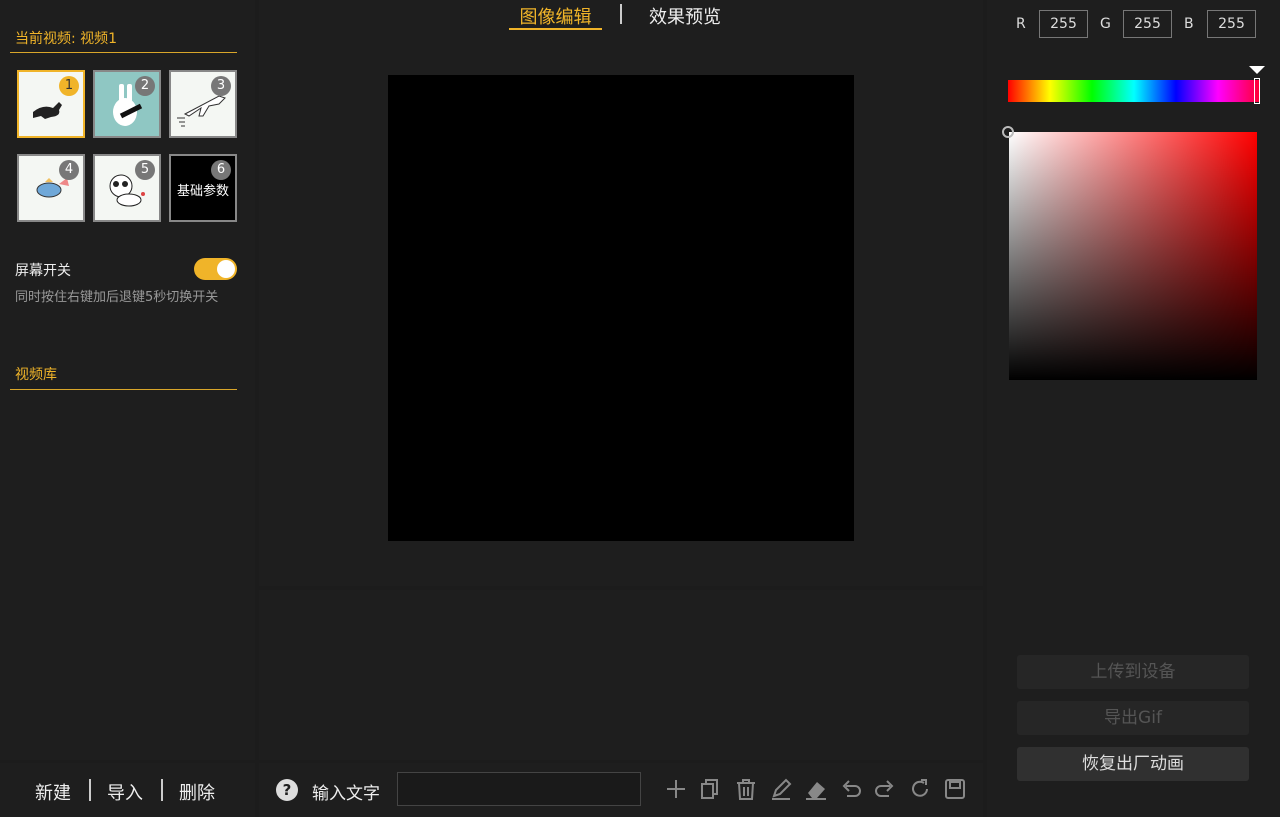  I want to click on thumb-number: 6, so click(221, 170).